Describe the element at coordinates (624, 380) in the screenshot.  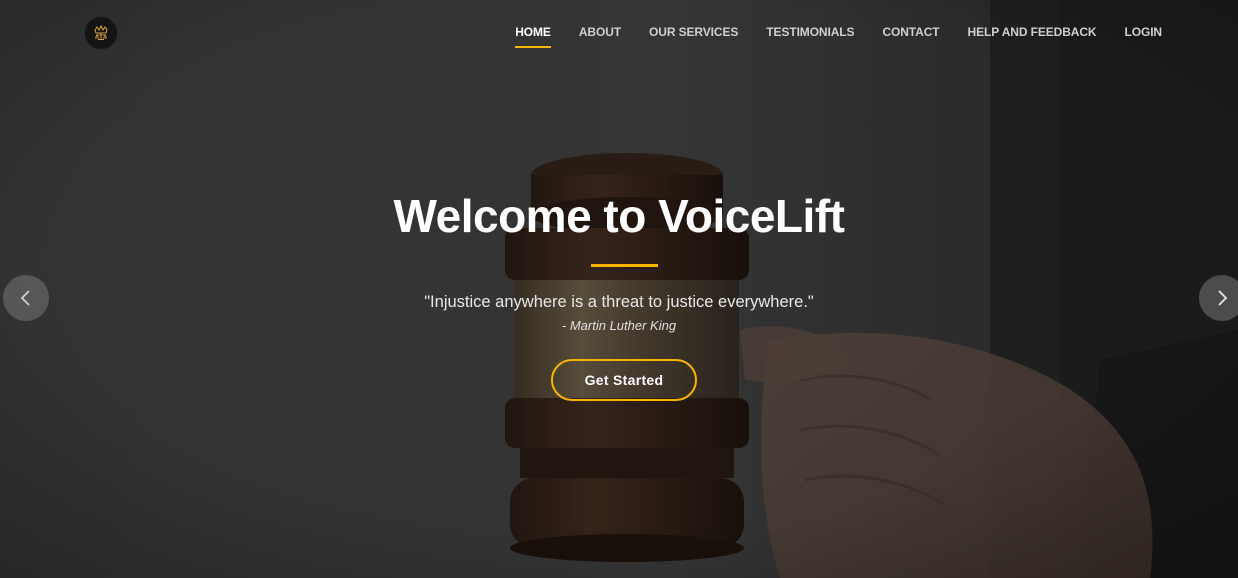
I see `get-started-button: Get Started` at that location.